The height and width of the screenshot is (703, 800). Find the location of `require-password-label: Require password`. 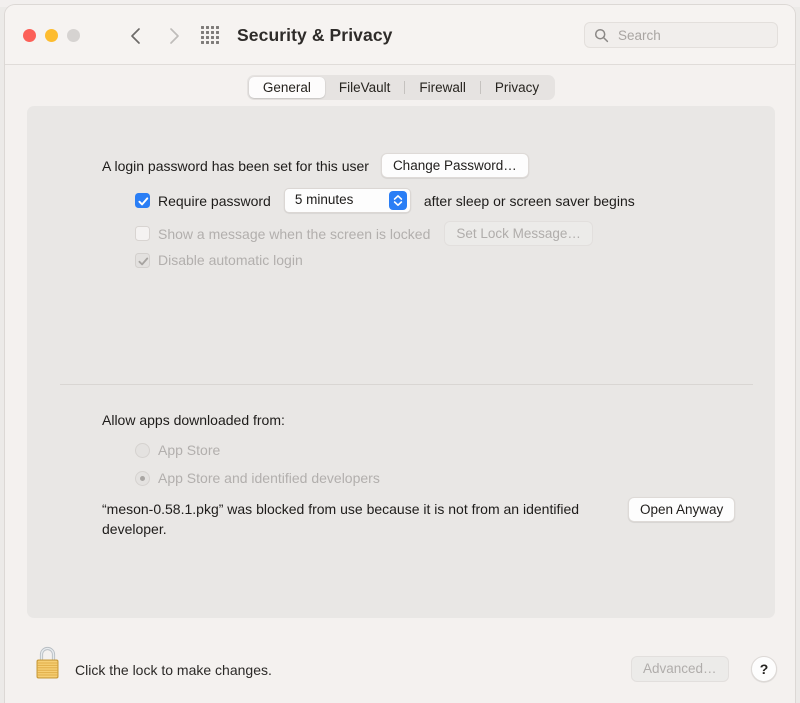

require-password-label: Require password is located at coordinates (214, 200).